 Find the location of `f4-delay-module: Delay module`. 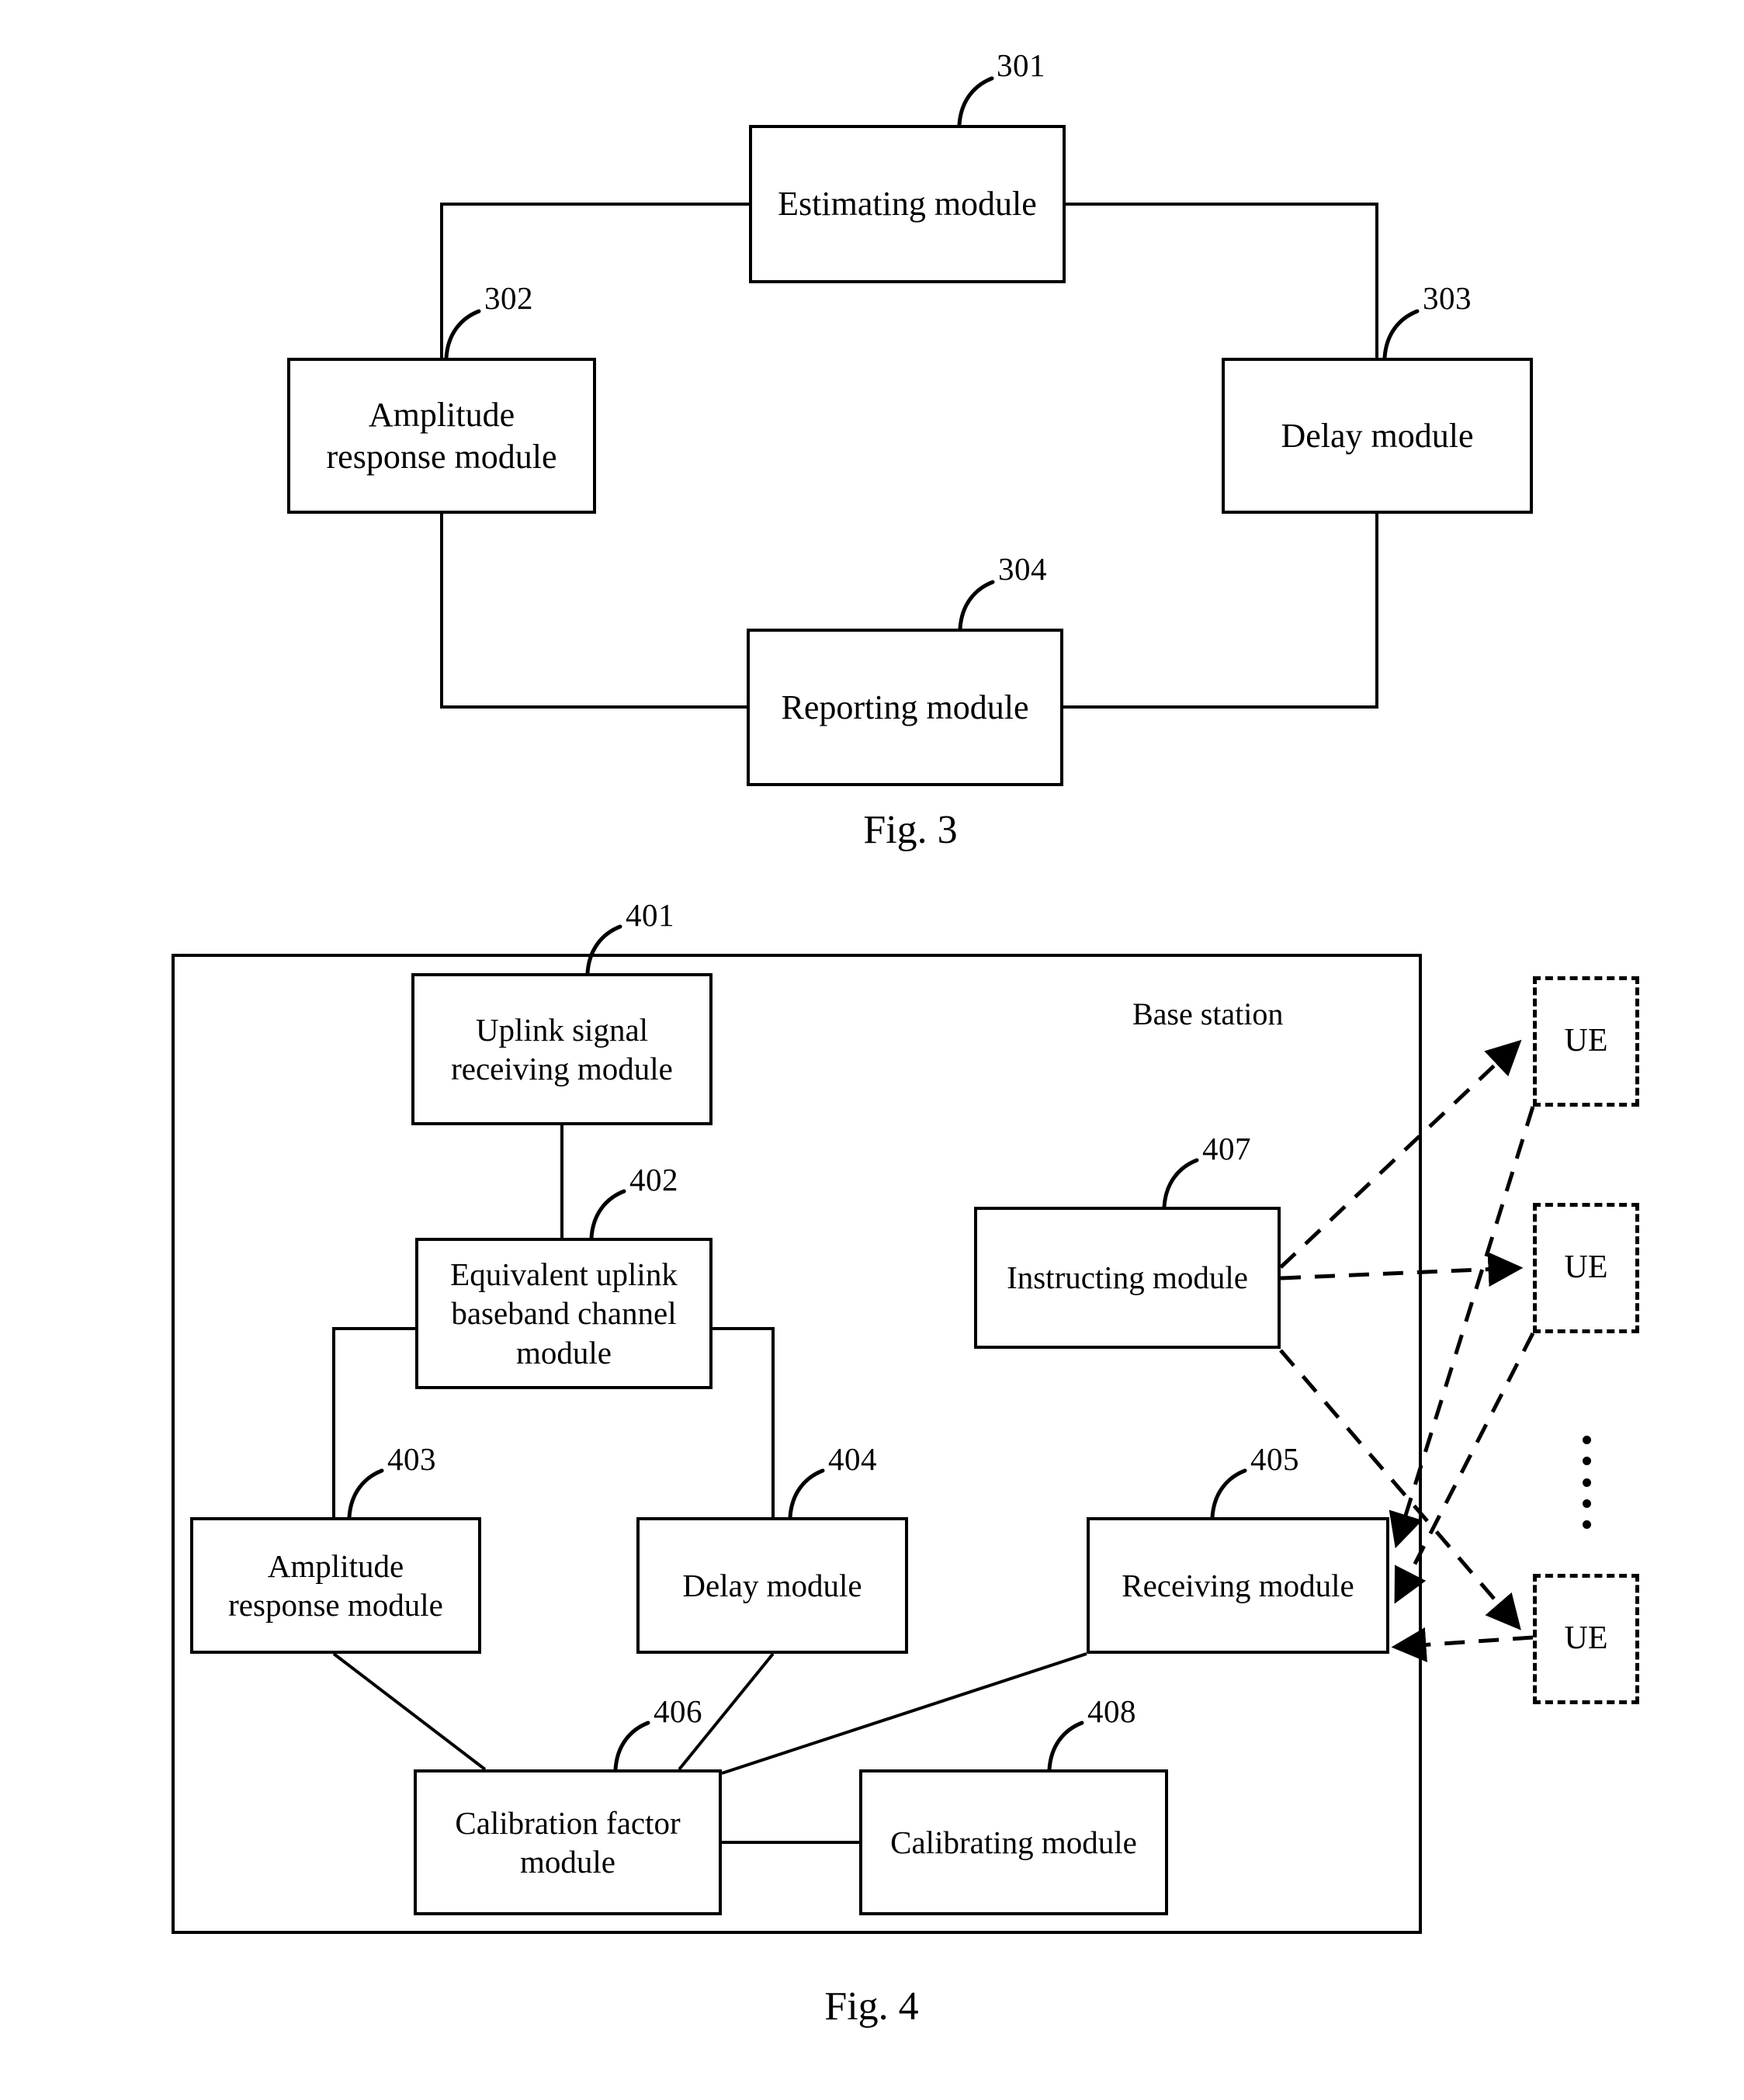

f4-delay-module: Delay module is located at coordinates (772, 1585).